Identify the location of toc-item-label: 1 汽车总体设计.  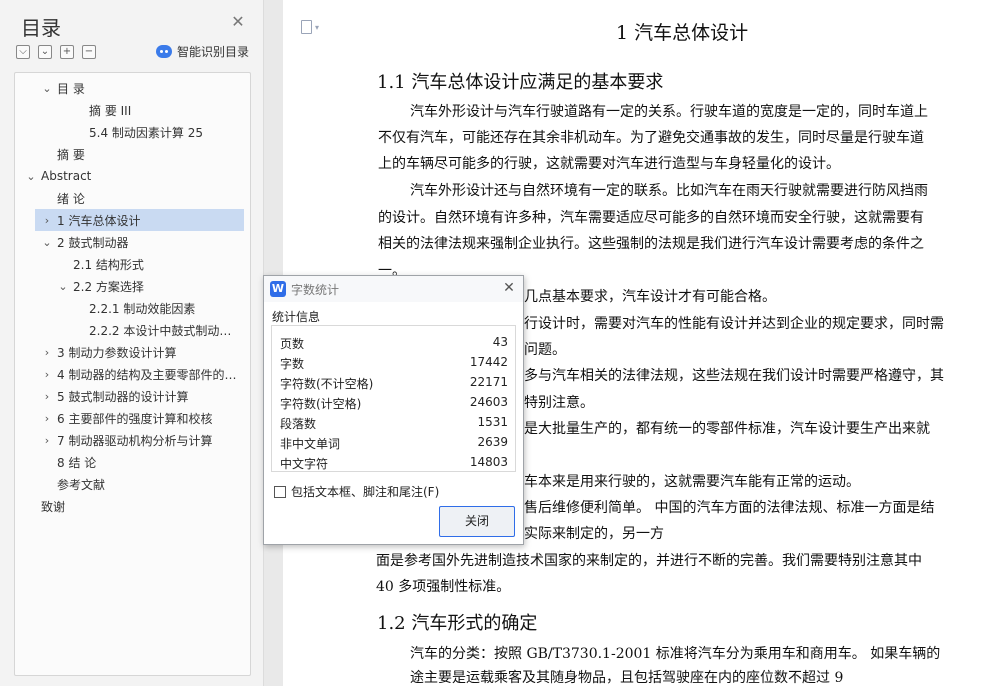
(99, 220).